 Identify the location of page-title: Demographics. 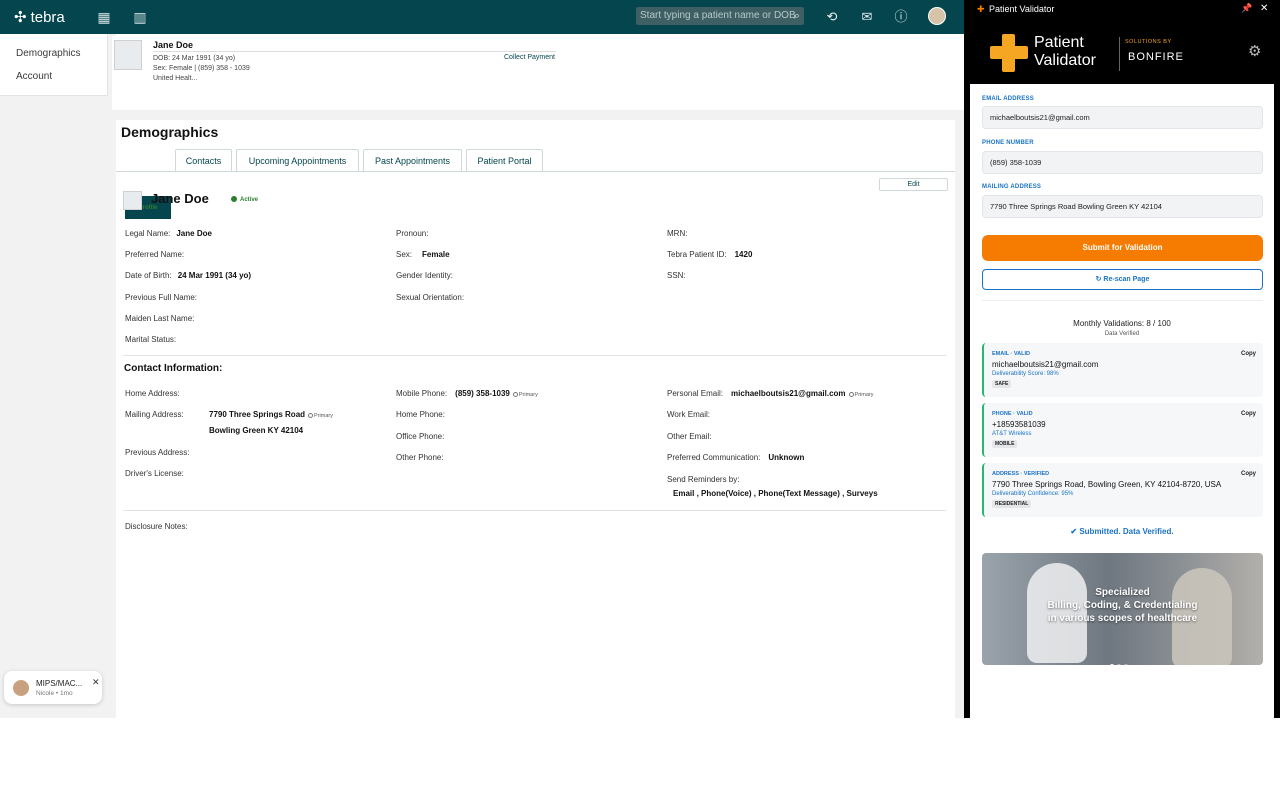
(170, 132).